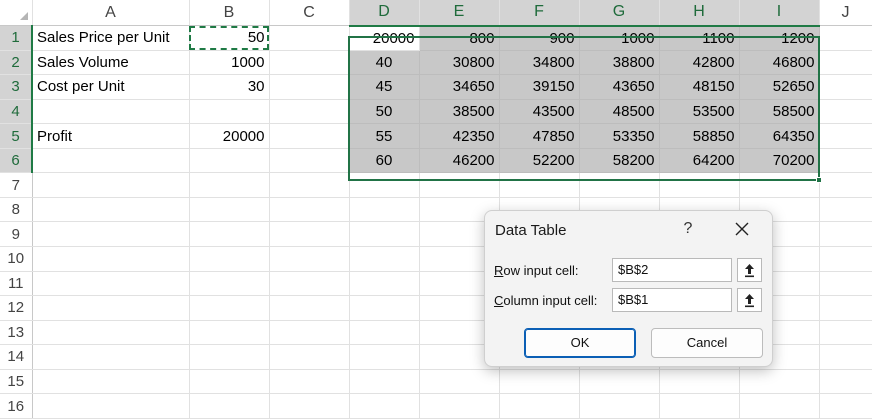  Describe the element at coordinates (845, 308) in the screenshot. I see `cell-j12` at that location.